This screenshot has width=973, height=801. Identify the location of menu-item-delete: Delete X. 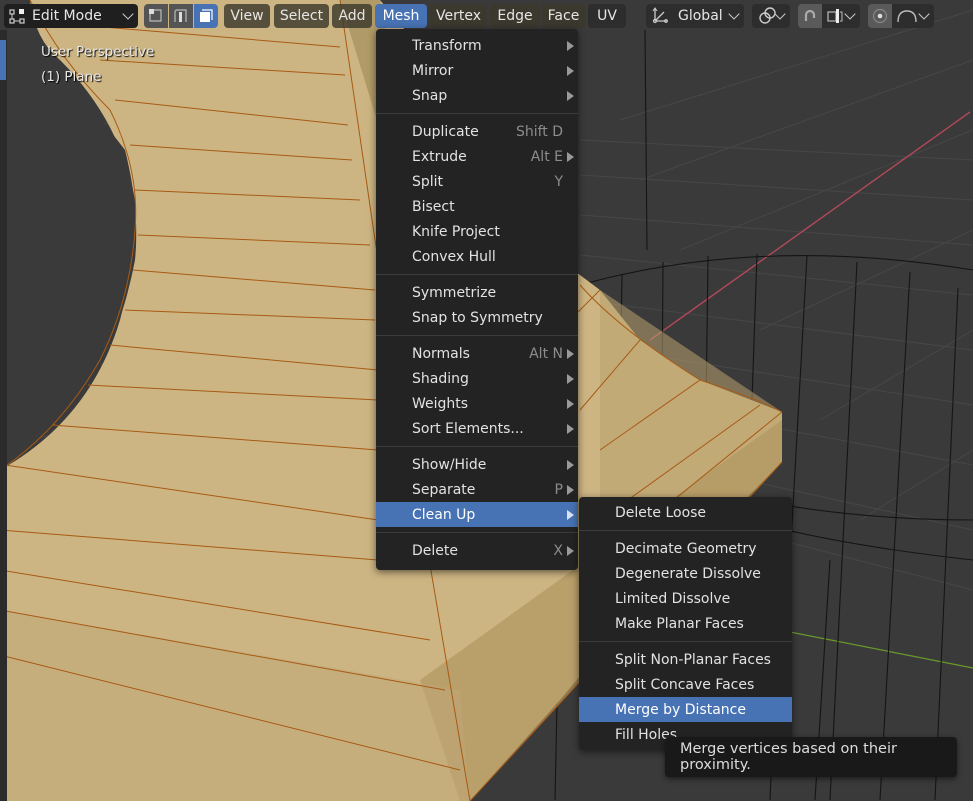
(477, 550).